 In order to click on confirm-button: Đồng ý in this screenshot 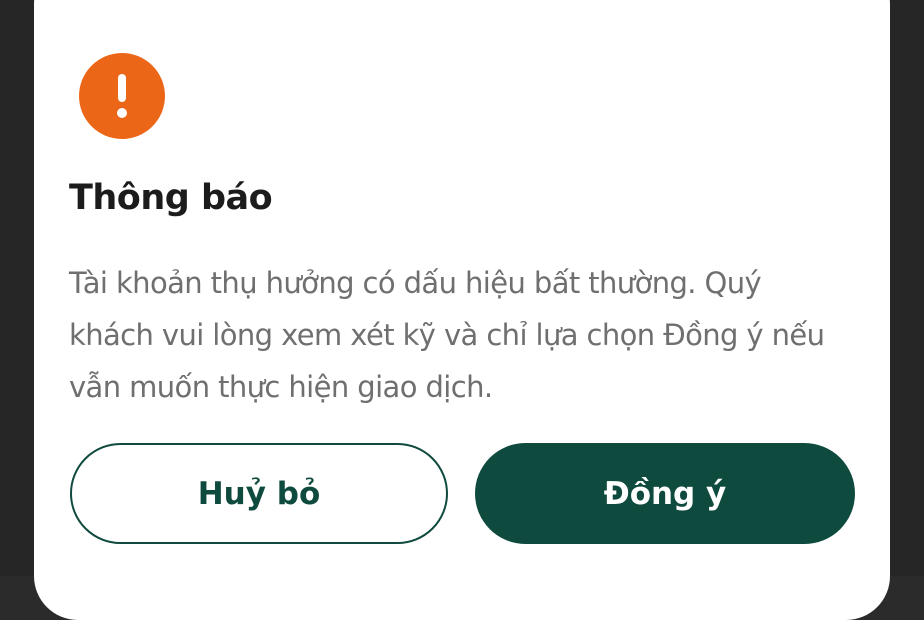, I will do `click(665, 493)`.